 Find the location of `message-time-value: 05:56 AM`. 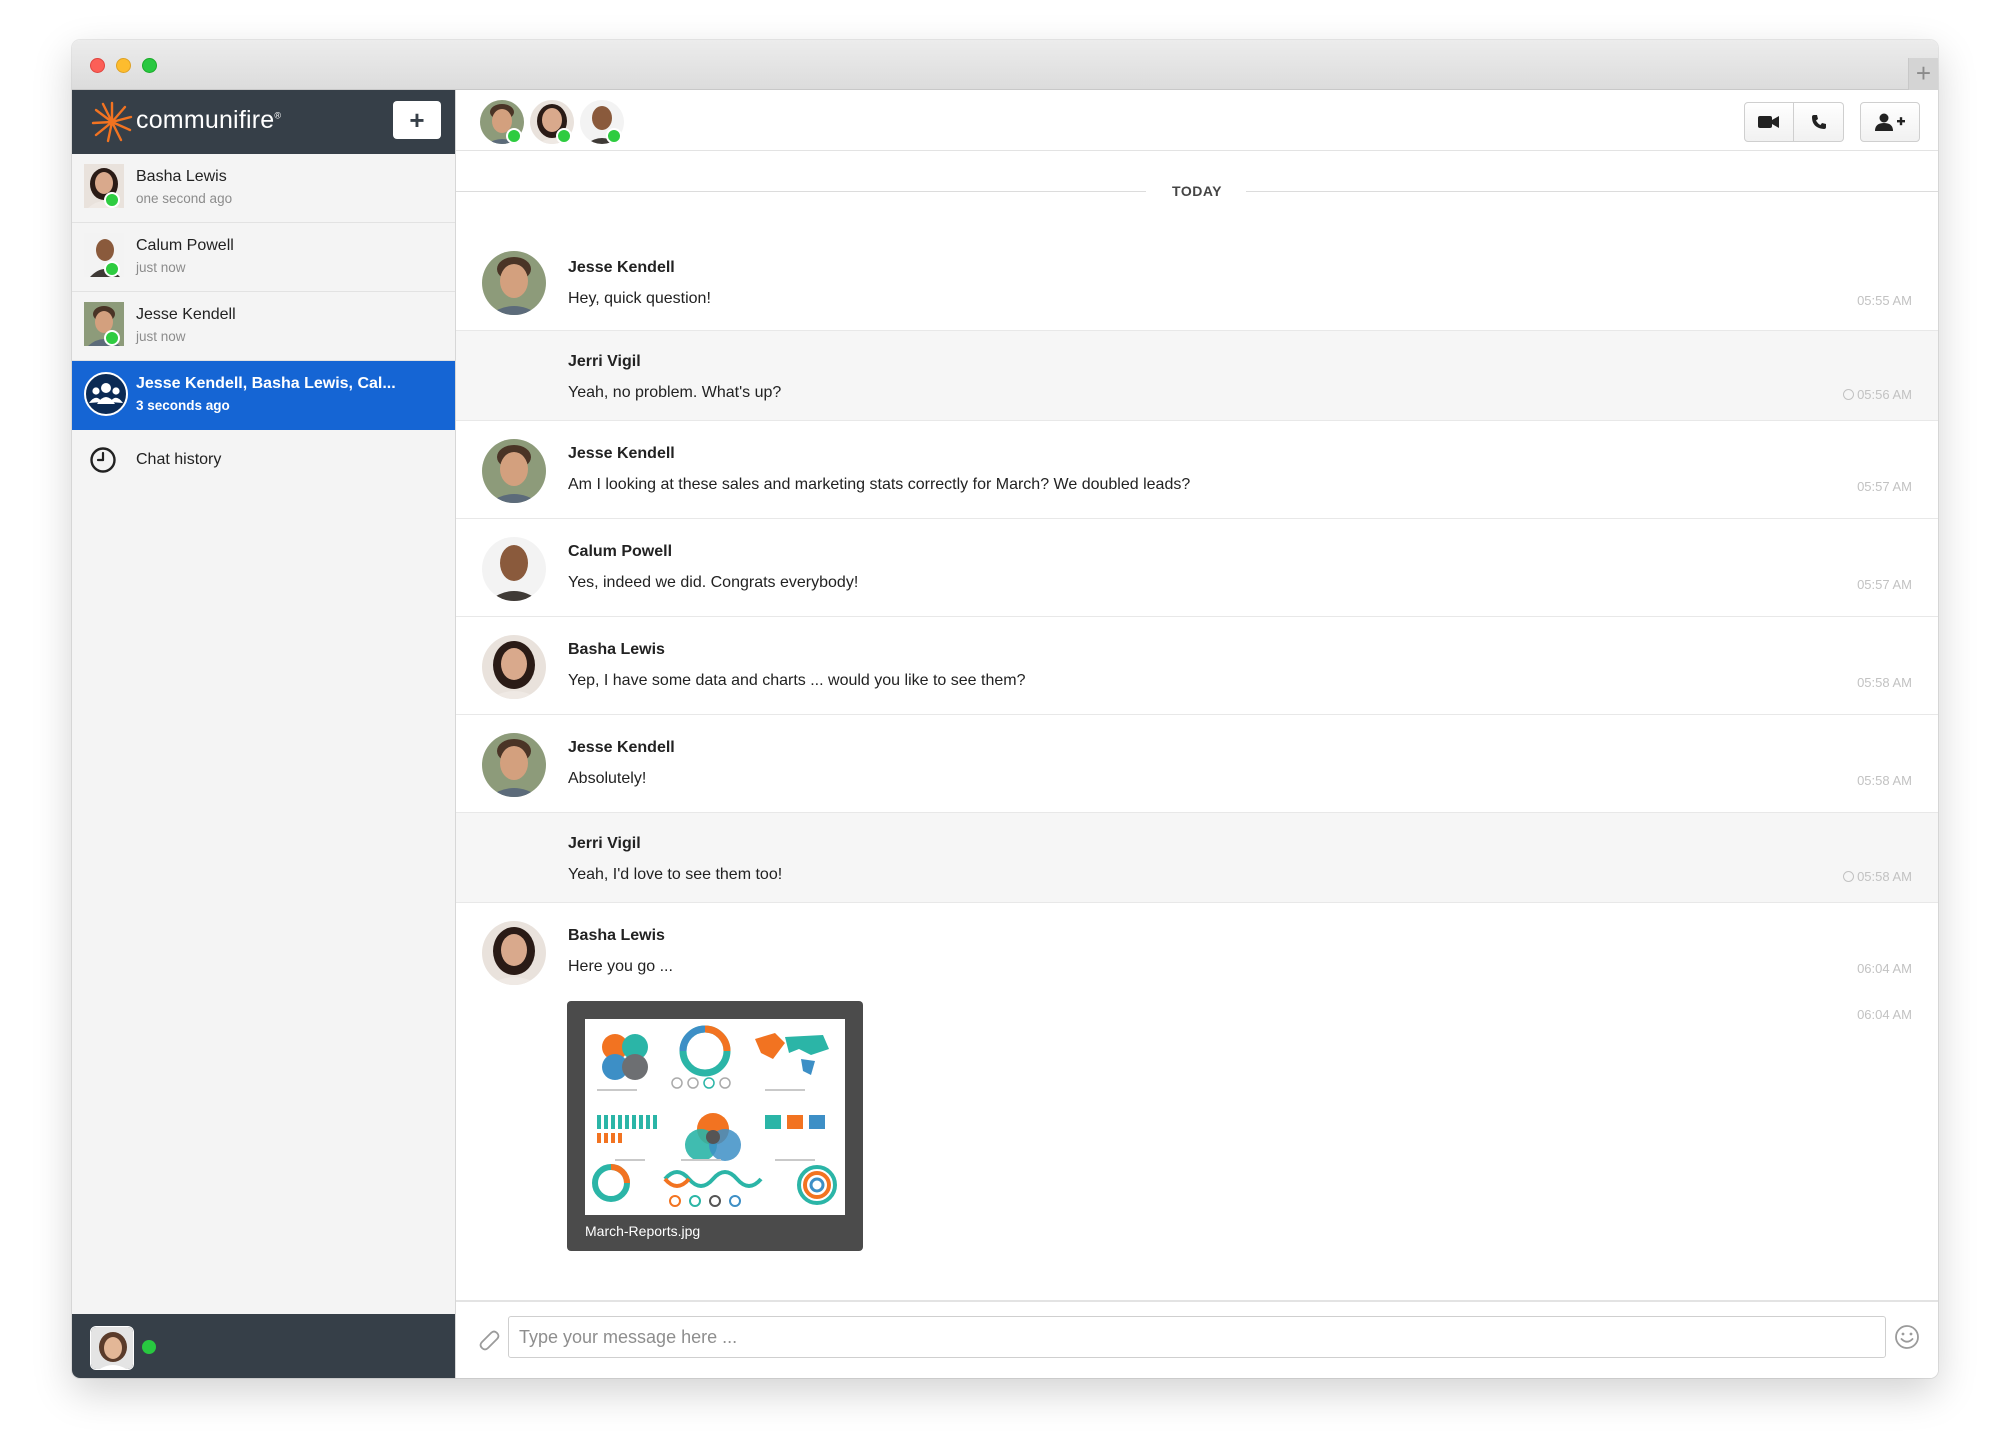

message-time-value: 05:56 AM is located at coordinates (1884, 394).